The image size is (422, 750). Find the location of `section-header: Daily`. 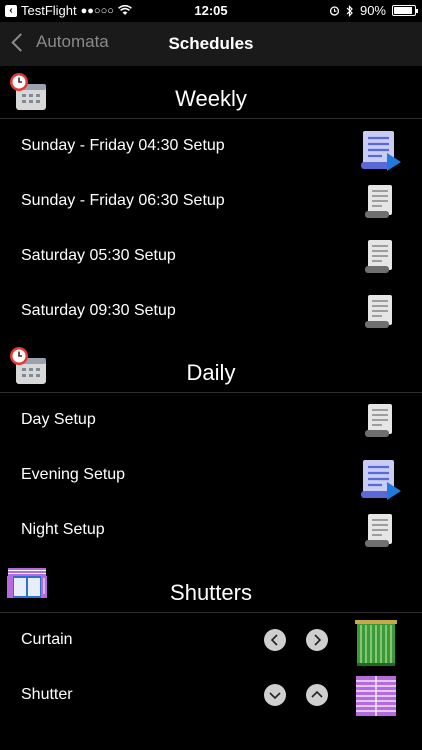

section-header: Daily is located at coordinates (211, 366).